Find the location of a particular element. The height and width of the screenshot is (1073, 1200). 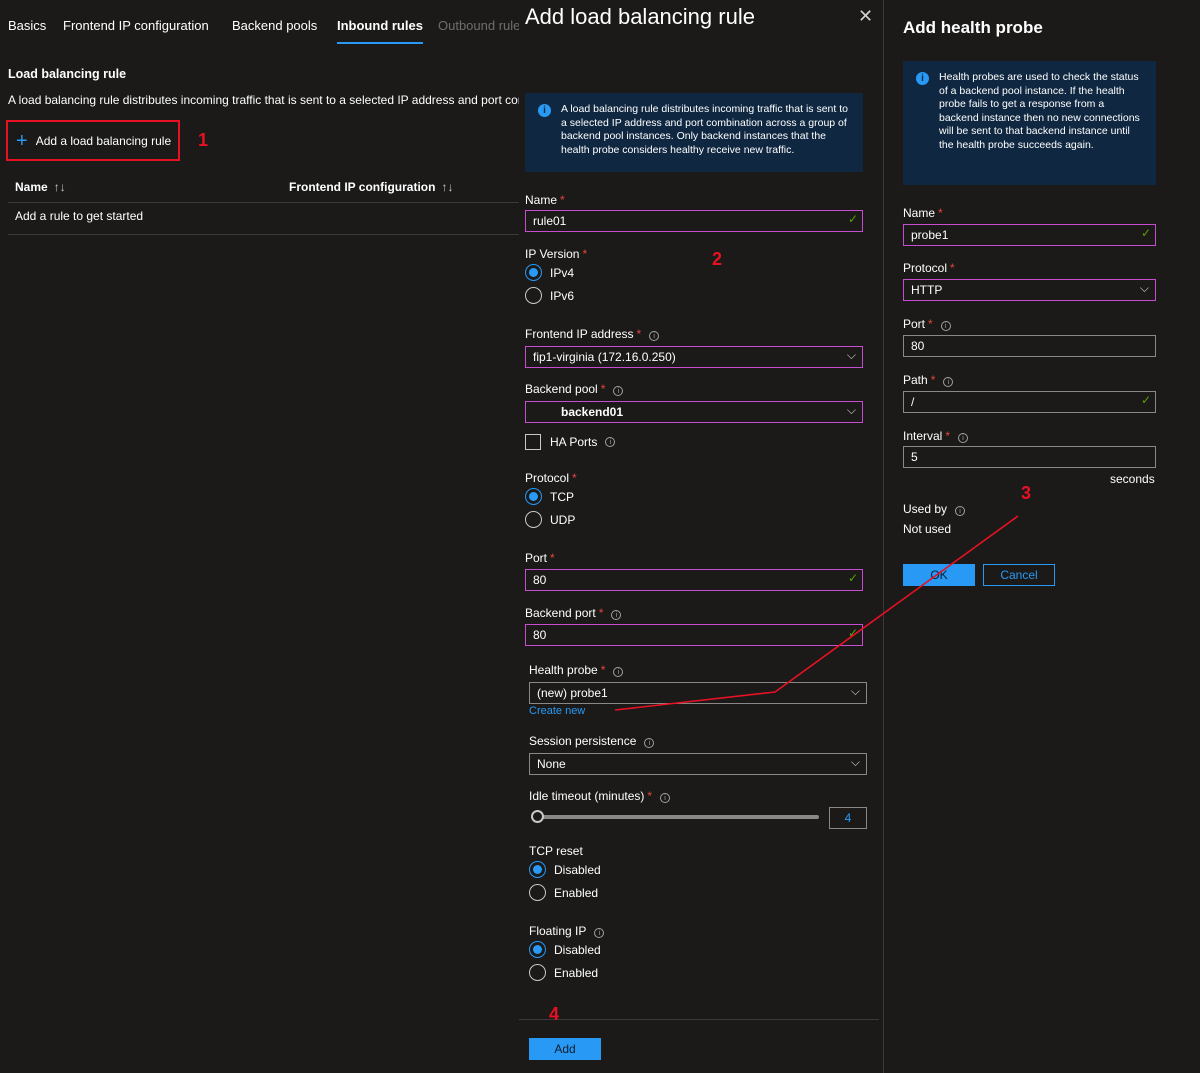

port-input: 80 ✓ is located at coordinates (694, 580).